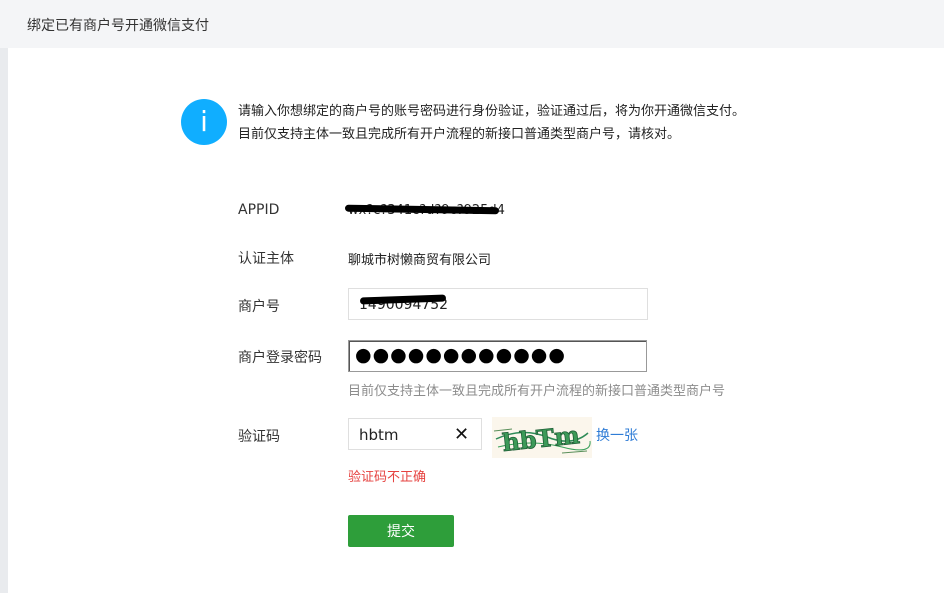 The image size is (944, 593). Describe the element at coordinates (461, 434) in the screenshot. I see `close-icon: ✕` at that location.